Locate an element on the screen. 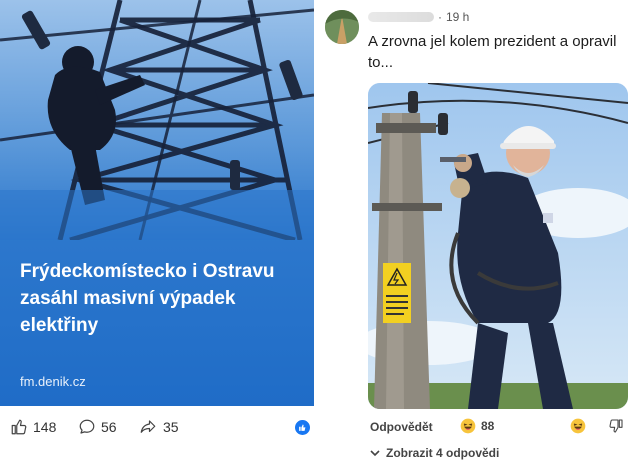 This screenshot has height=465, width=632. show-replies-button: Zobrazit 4 odpovědi is located at coordinates (434, 453).